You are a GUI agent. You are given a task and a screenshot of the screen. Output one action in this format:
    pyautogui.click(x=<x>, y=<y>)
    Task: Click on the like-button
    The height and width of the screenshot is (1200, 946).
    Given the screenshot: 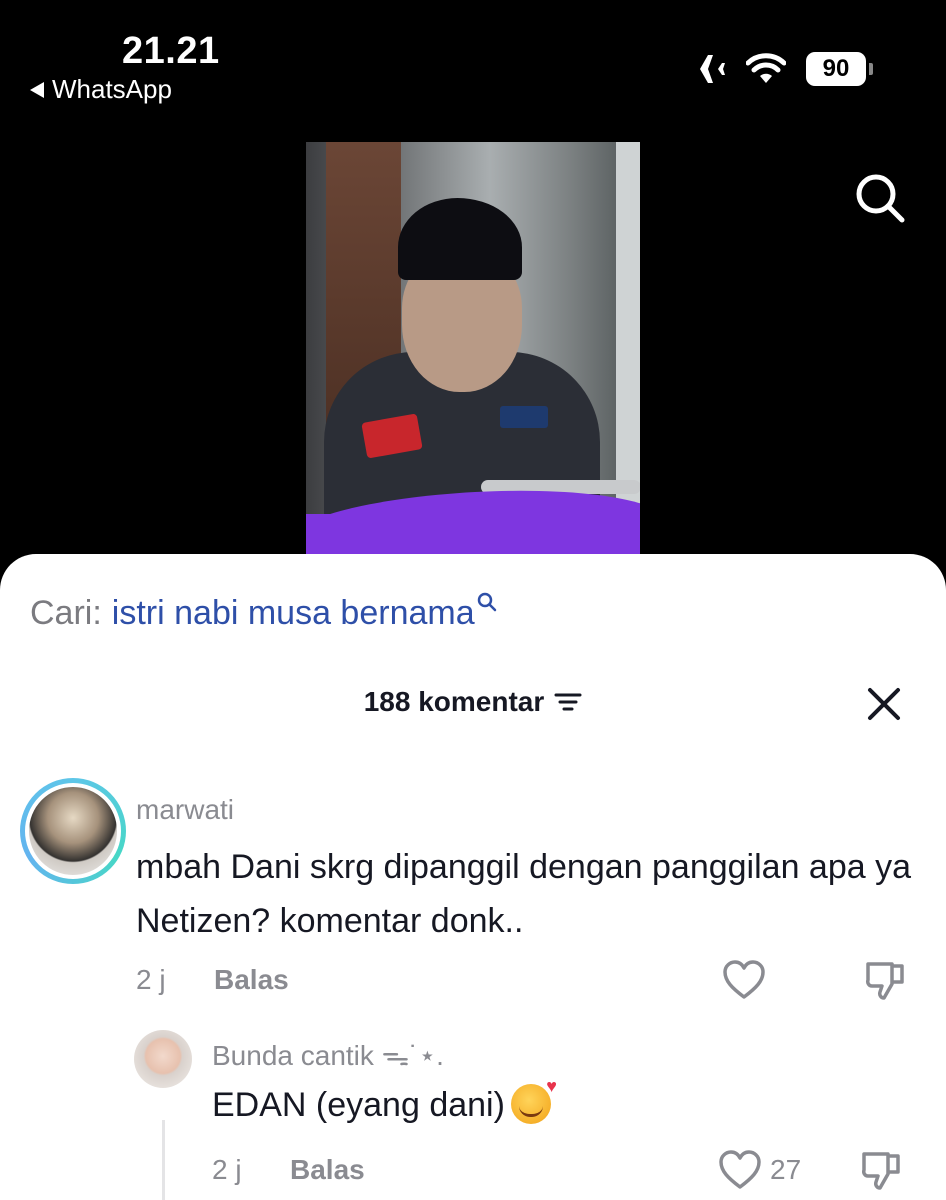 What is the action you would take?
    pyautogui.click(x=744, y=982)
    